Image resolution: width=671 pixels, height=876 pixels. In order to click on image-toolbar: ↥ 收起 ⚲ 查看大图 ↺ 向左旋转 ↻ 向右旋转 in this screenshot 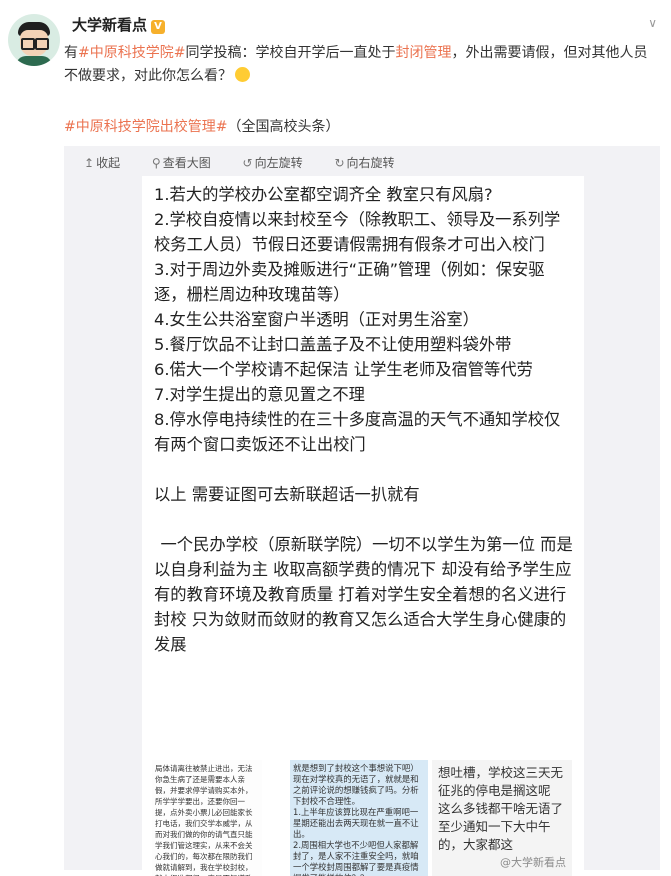, I will do `click(253, 162)`.